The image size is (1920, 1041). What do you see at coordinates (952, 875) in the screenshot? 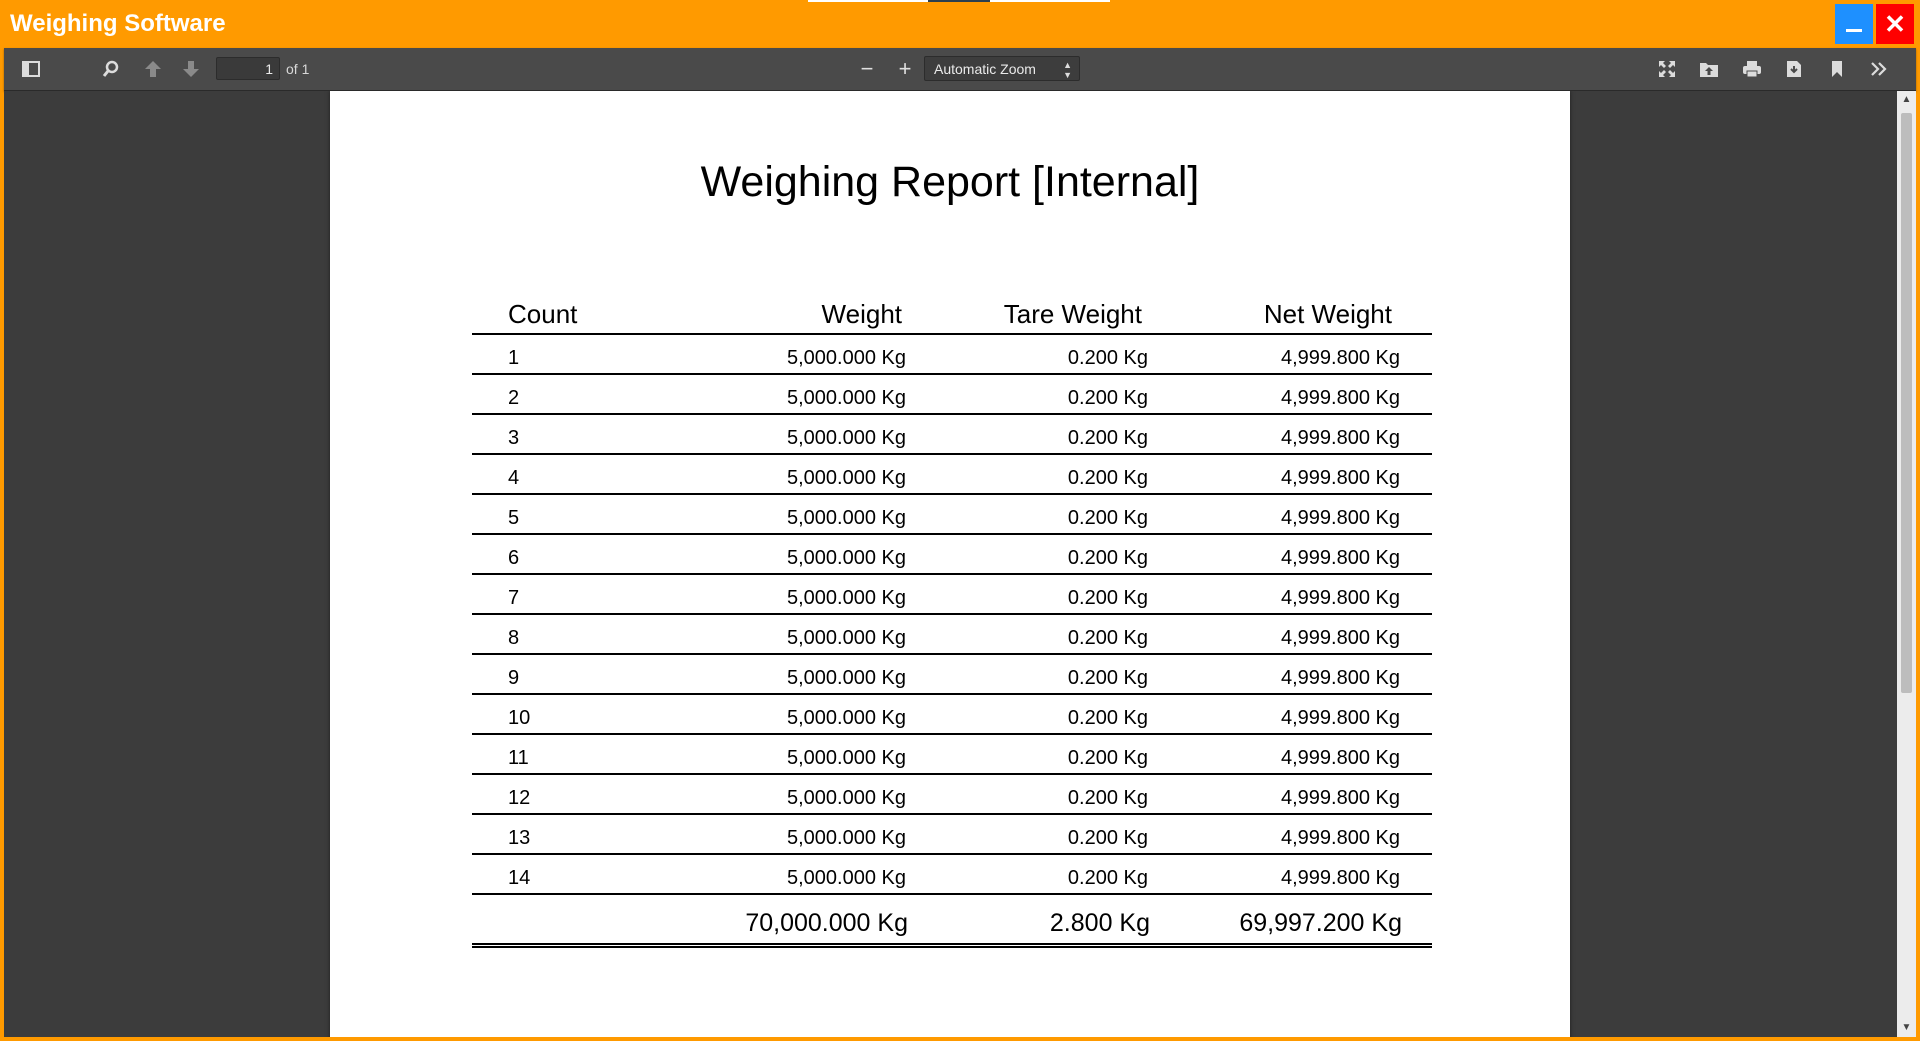
I see `table-row: 14 5,000.000 Kg 0.200 Kg 4,999.800 Kg` at bounding box center [952, 875].